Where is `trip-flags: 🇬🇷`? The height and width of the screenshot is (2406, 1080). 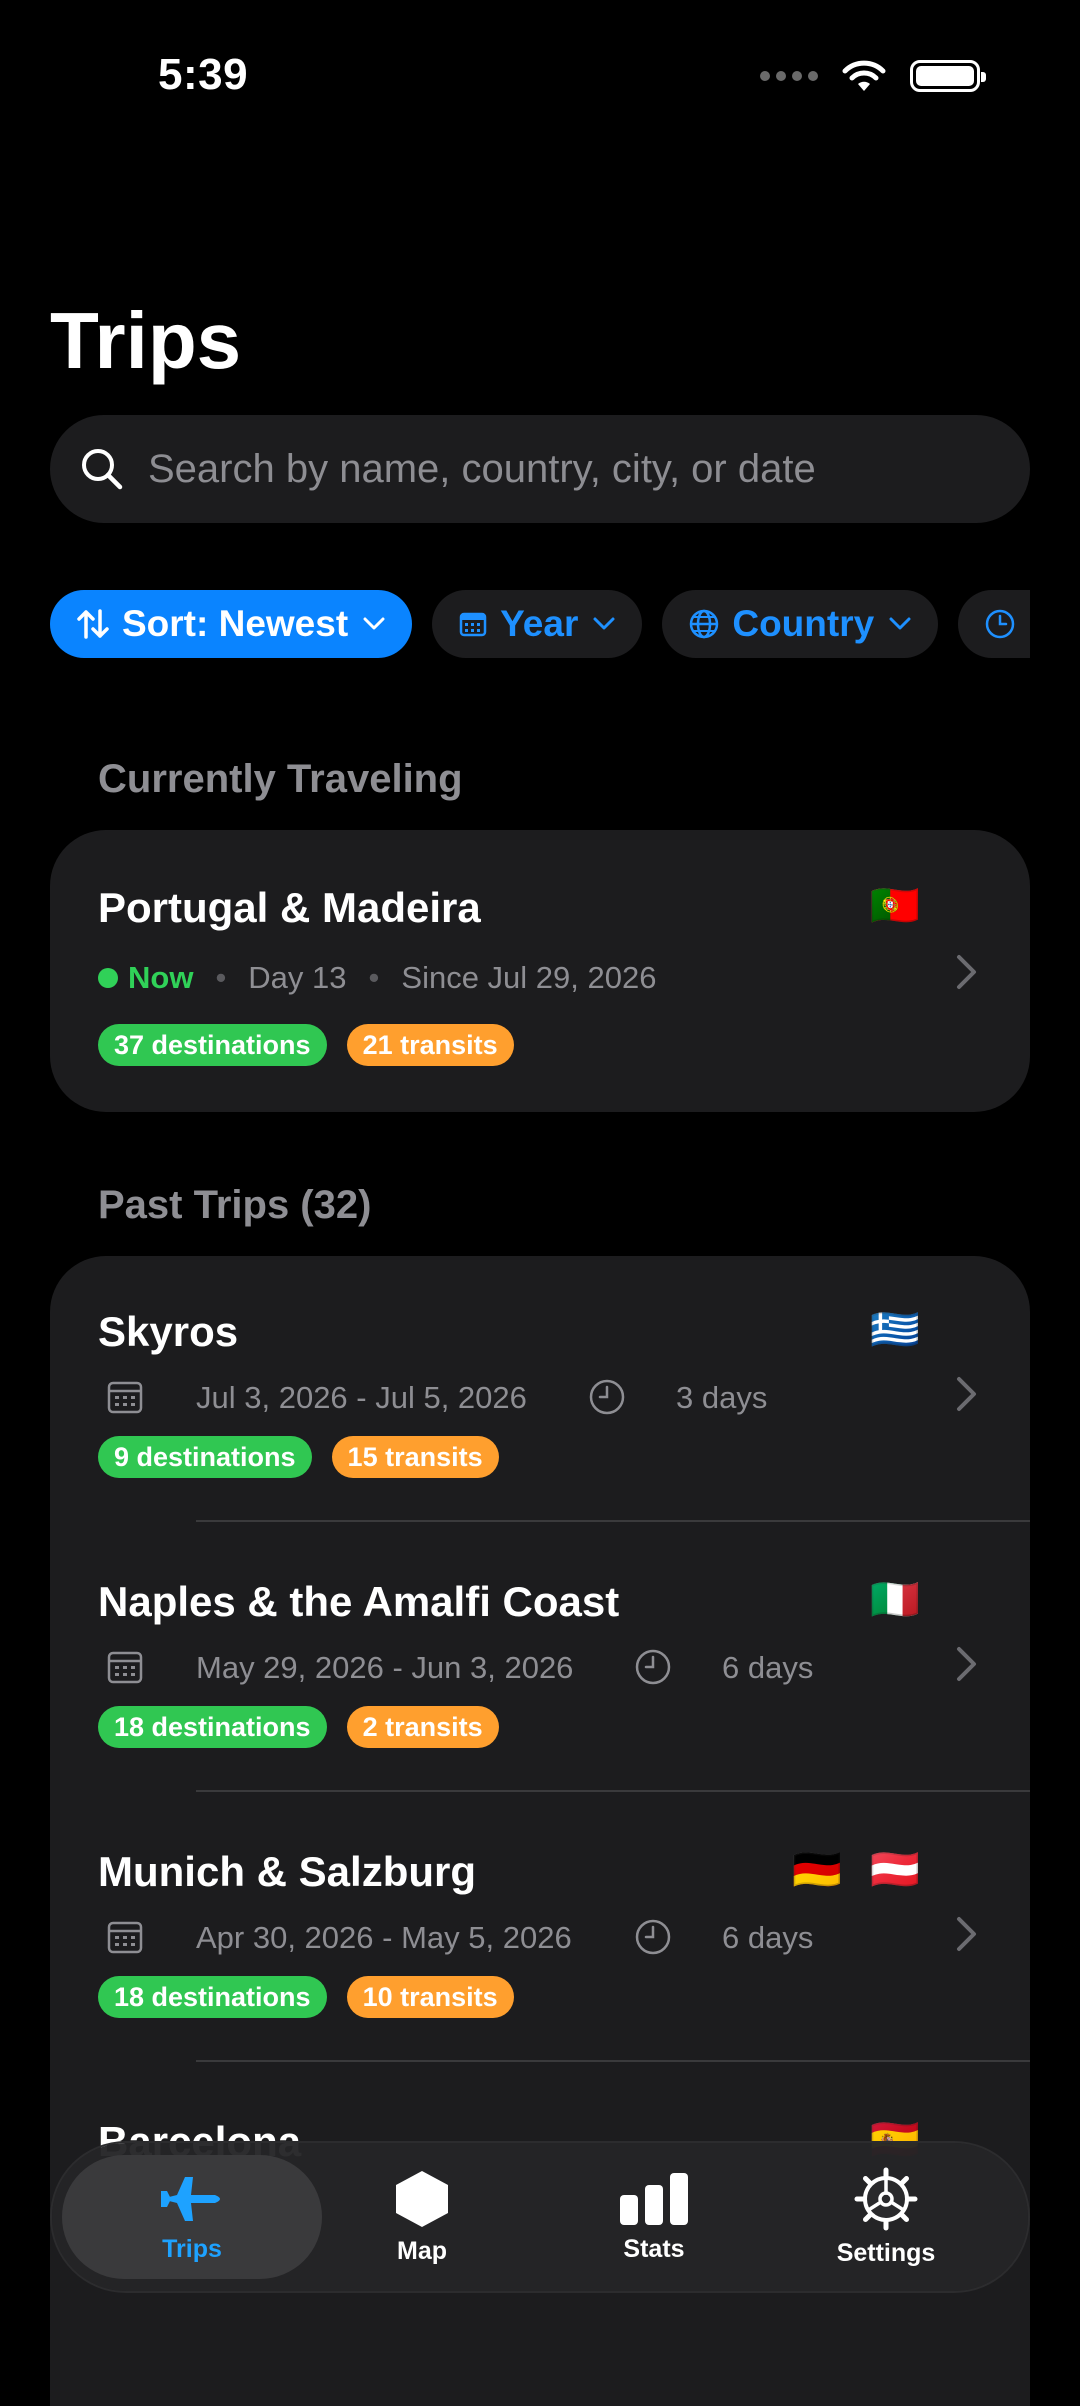 trip-flags: 🇬🇷 is located at coordinates (895, 1329).